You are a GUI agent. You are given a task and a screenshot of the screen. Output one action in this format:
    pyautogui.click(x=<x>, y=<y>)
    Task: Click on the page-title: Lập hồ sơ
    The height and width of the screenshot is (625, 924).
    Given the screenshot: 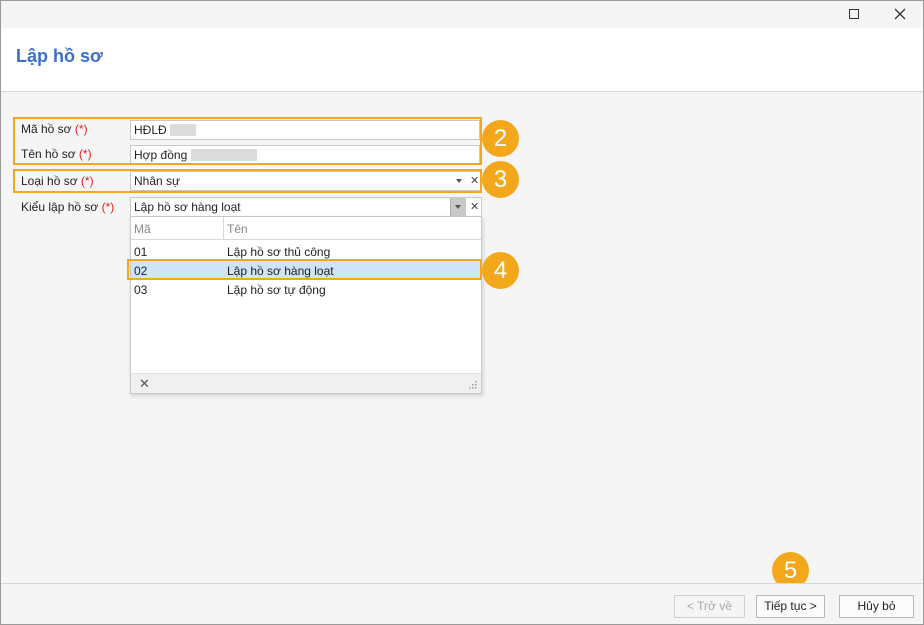 What is the action you would take?
    pyautogui.click(x=59, y=56)
    